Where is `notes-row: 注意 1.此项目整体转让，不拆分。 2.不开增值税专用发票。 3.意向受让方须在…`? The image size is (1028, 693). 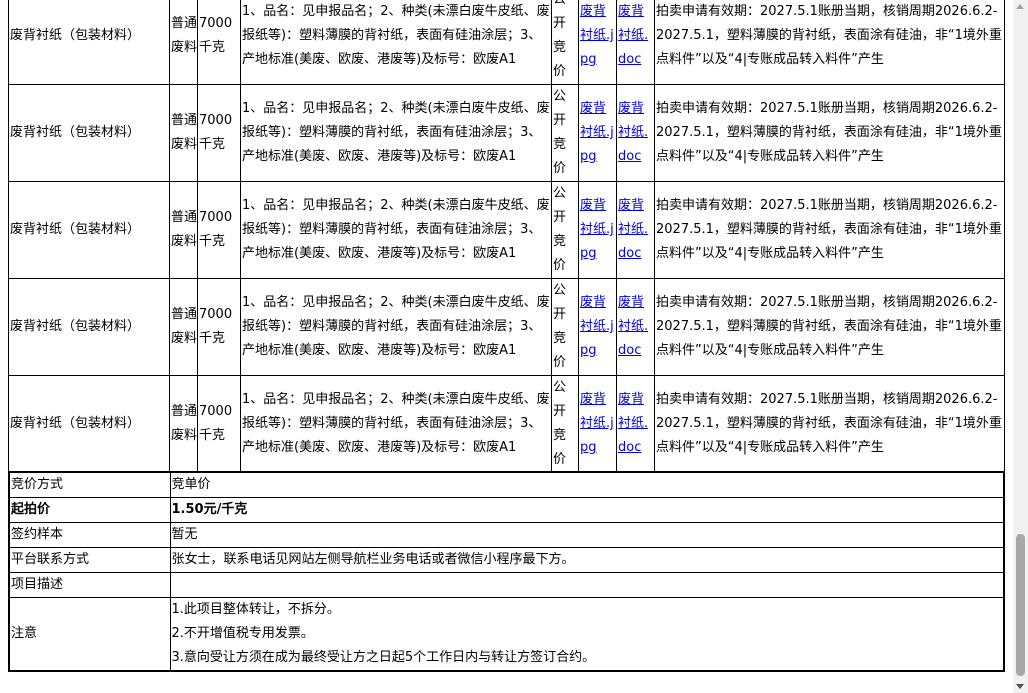 notes-row: 注意 1.此项目整体转让，不拆分。 2.不开增值税专用发票。 3.意向受让方须在… is located at coordinates (506, 634).